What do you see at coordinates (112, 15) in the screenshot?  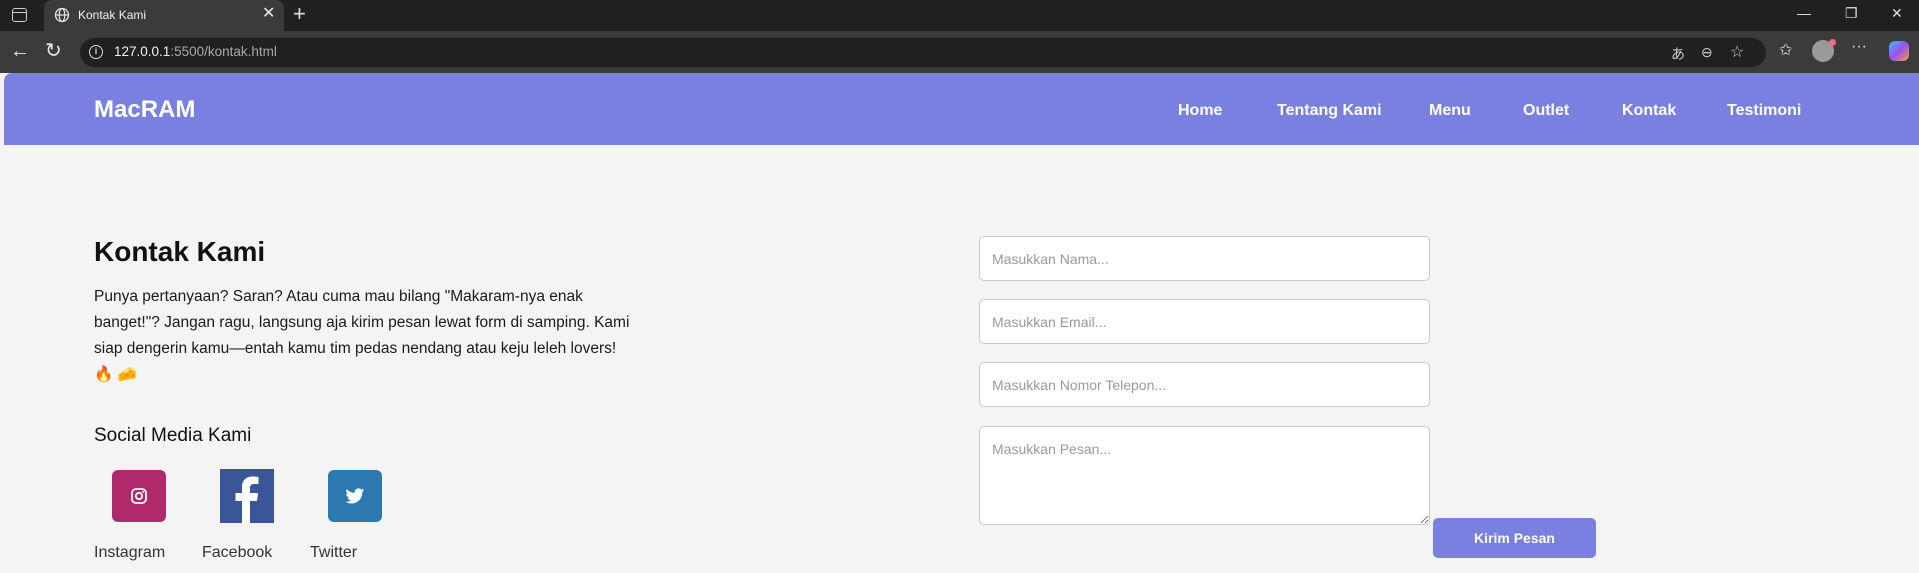 I see `tab-title: Kontak Kami` at bounding box center [112, 15].